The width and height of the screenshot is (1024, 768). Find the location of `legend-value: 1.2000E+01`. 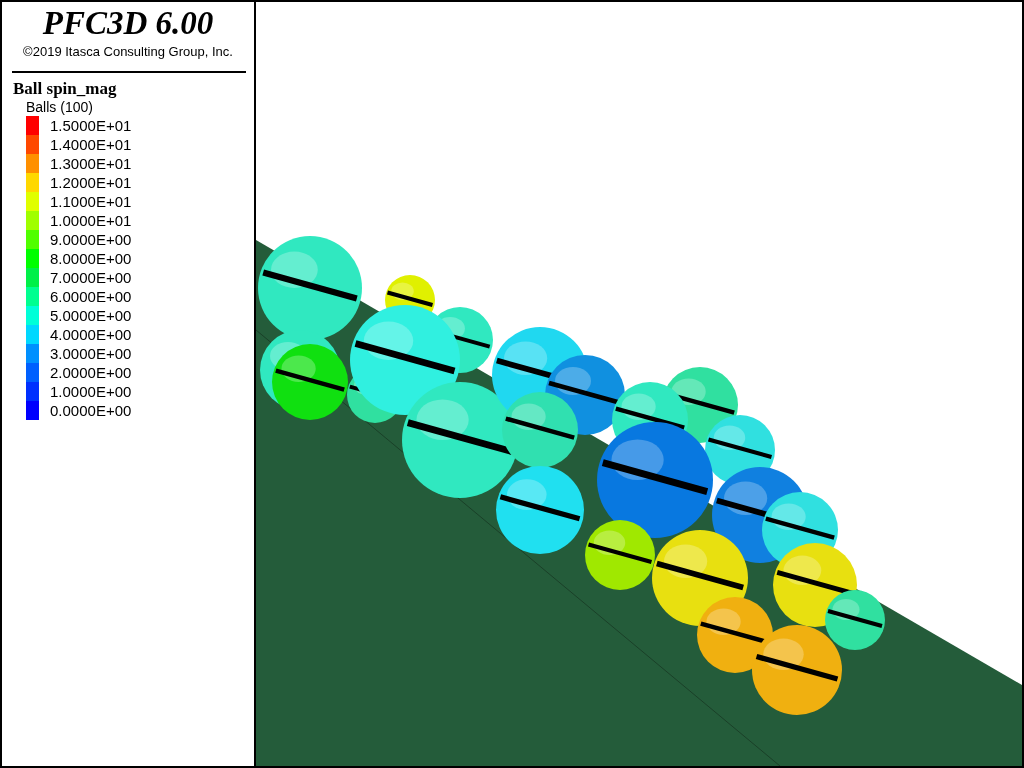

legend-value: 1.2000E+01 is located at coordinates (91, 182).